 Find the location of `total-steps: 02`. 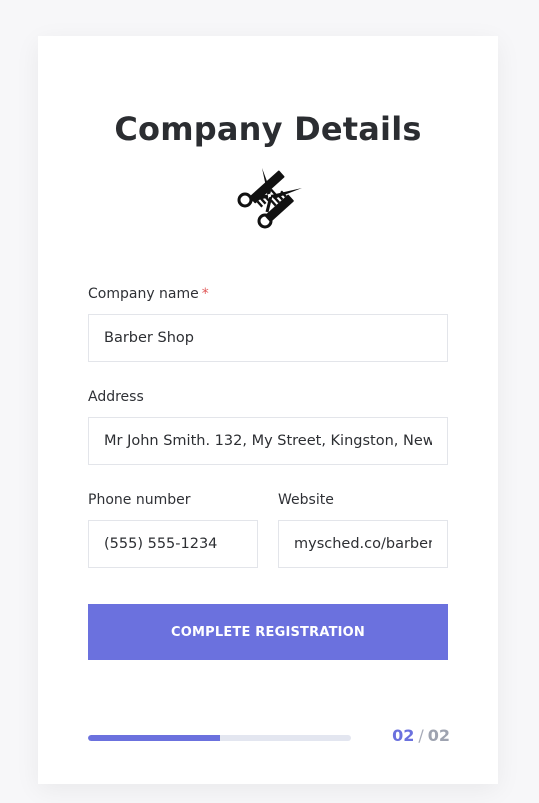

total-steps: 02 is located at coordinates (438, 735).